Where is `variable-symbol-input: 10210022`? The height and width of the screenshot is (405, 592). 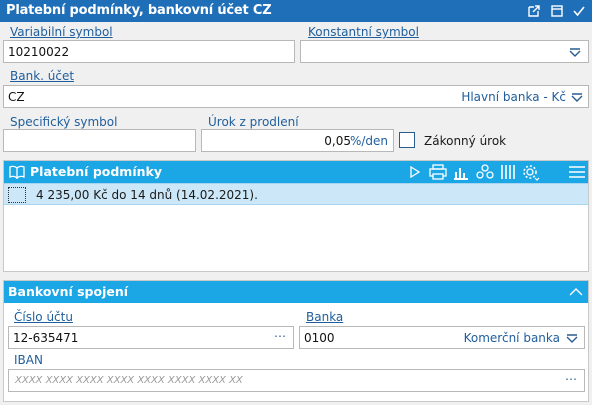 variable-symbol-input: 10210022 is located at coordinates (149, 51).